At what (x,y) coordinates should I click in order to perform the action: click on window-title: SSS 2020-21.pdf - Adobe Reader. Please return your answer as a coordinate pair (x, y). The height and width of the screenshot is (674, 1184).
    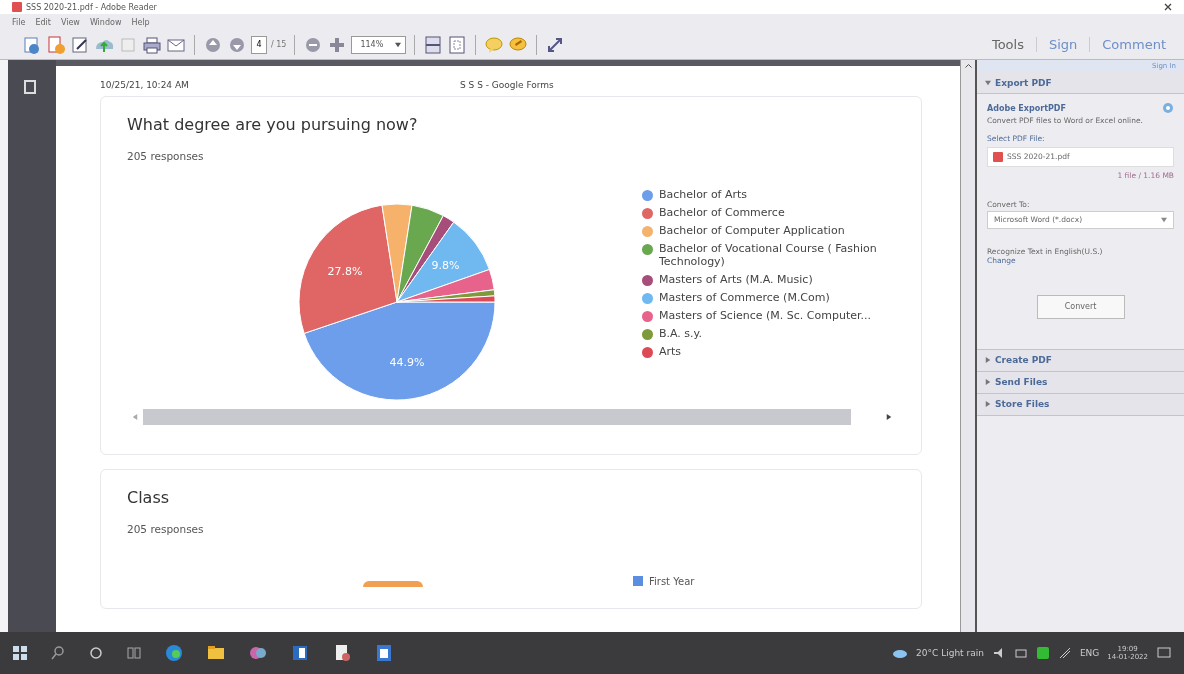
    Looking at the image, I should click on (92, 7).